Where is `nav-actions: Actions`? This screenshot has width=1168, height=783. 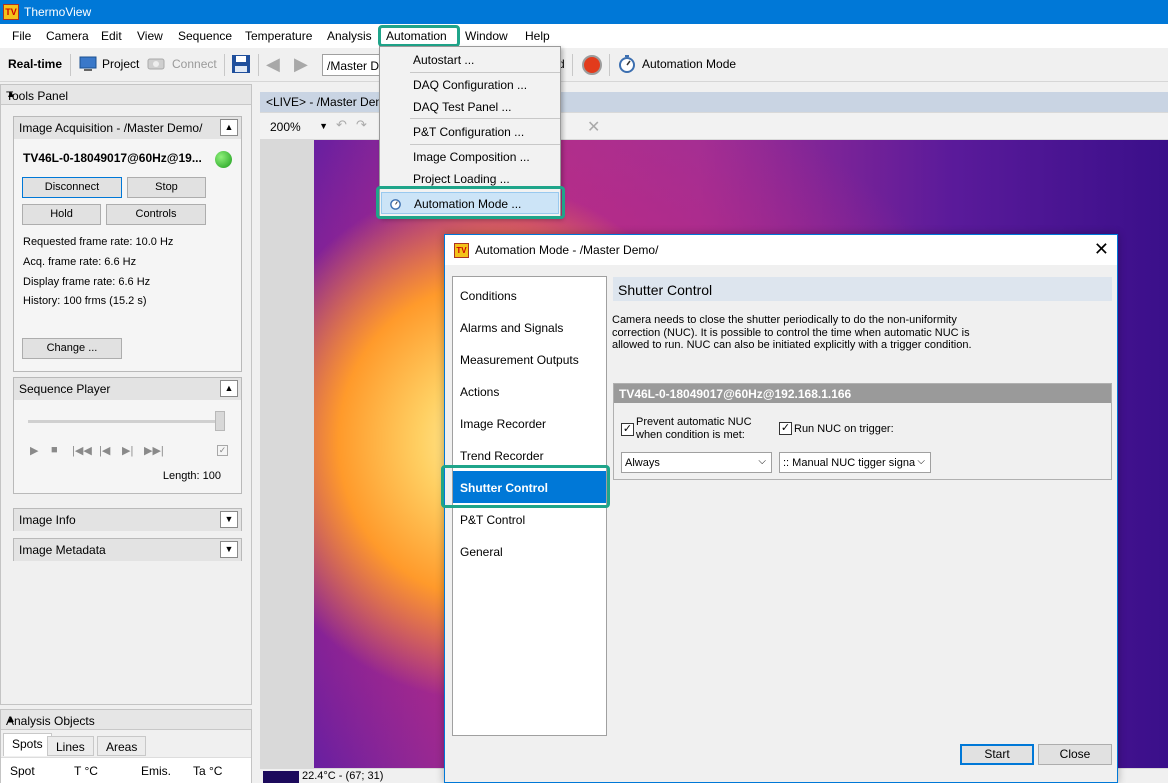 nav-actions: Actions is located at coordinates (529, 391).